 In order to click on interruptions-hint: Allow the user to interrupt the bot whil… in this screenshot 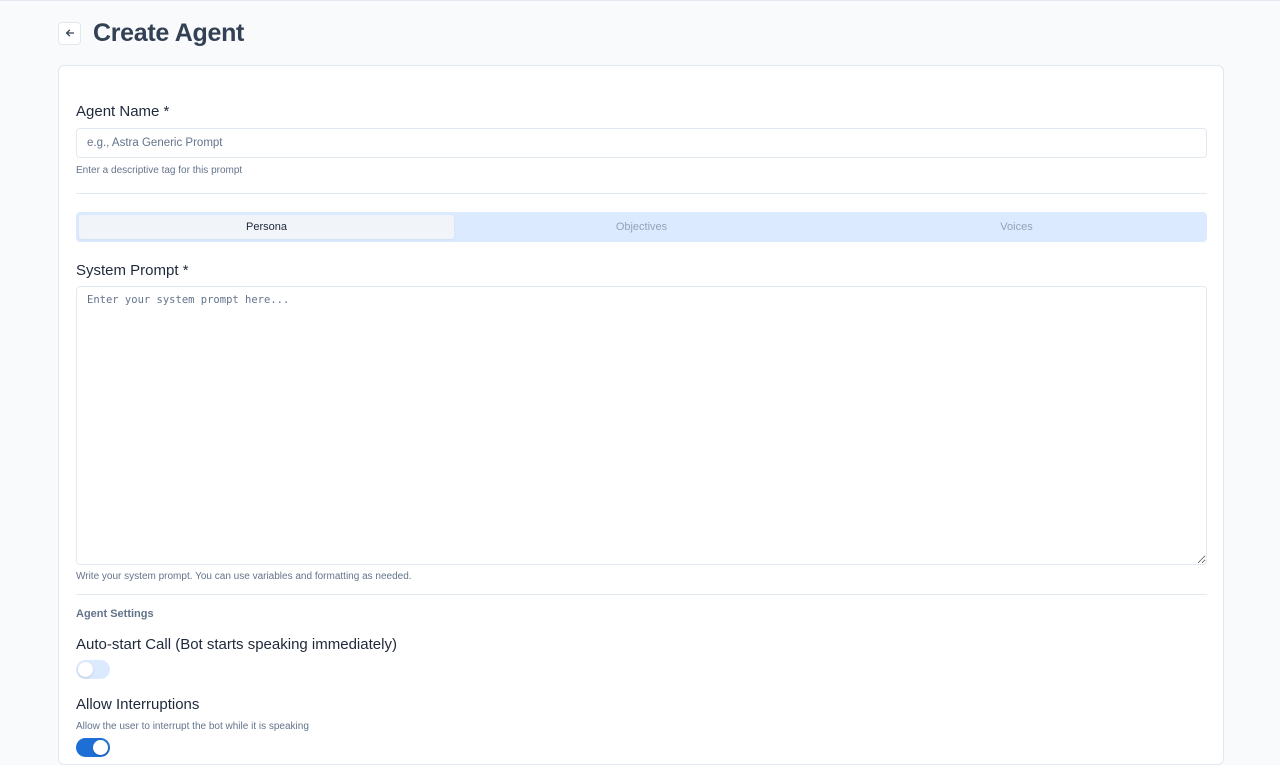, I will do `click(192, 726)`.